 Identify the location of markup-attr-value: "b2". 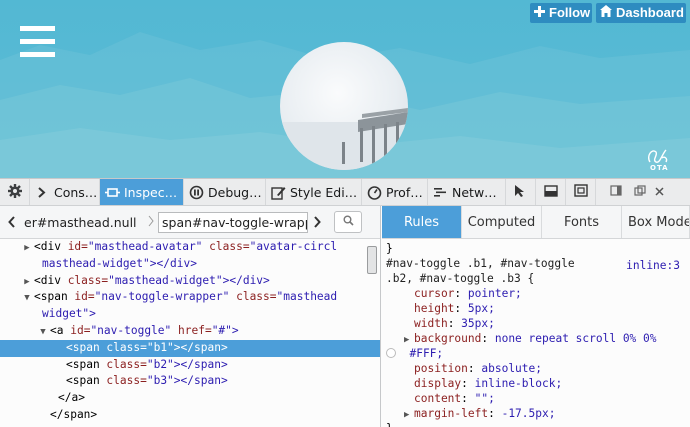
(160, 364).